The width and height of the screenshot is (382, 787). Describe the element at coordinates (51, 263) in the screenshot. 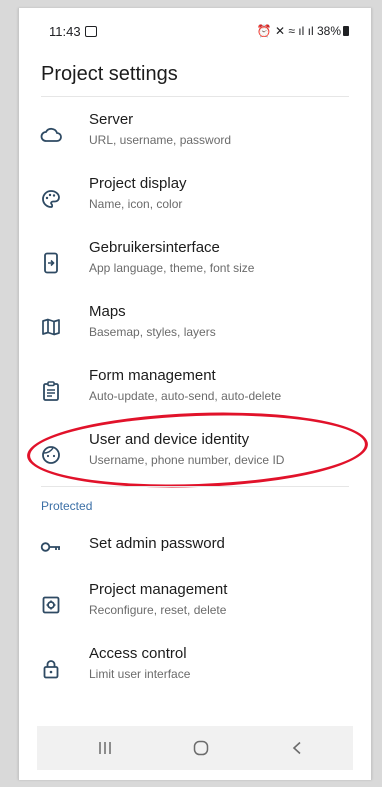

I see `phone-interface-icon` at that location.